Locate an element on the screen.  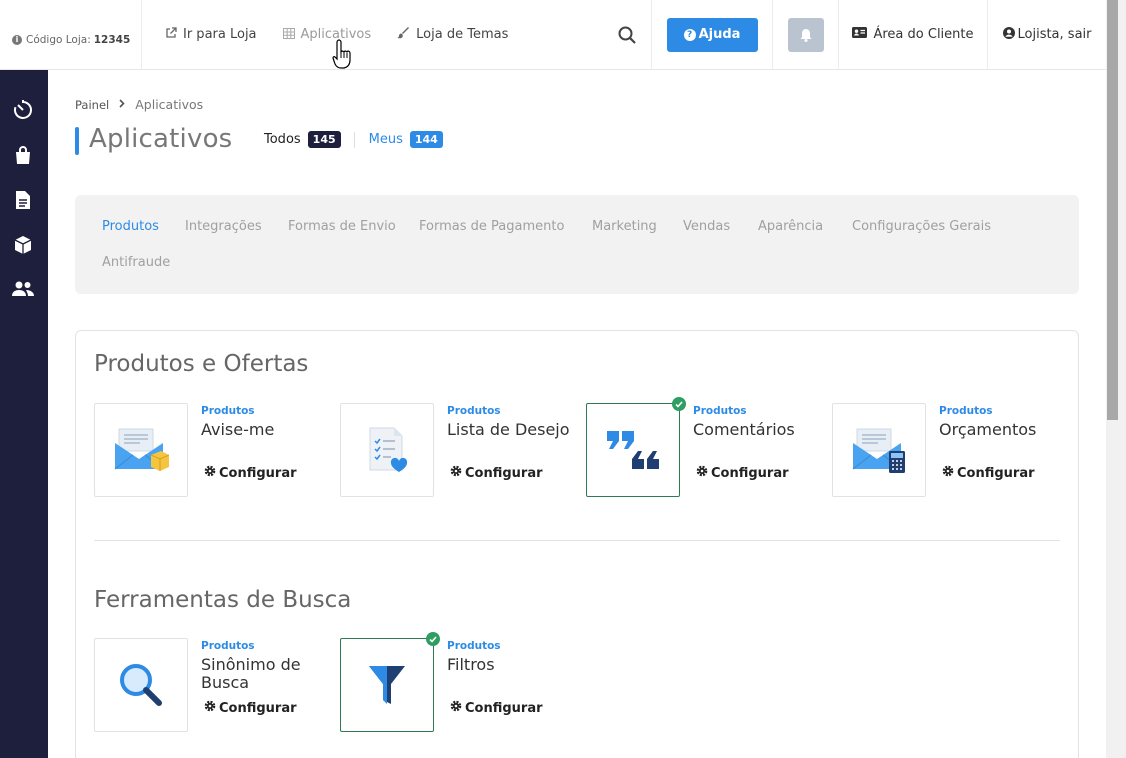
category-formas-de-envio: Formas de Envio is located at coordinates (342, 226).